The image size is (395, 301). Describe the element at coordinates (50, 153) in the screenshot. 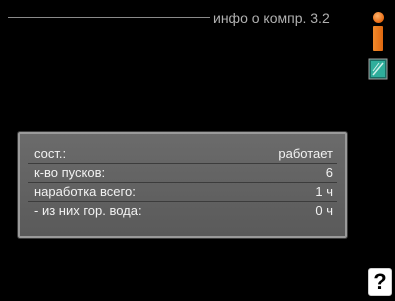

I see `status-label: сост.:` at that location.